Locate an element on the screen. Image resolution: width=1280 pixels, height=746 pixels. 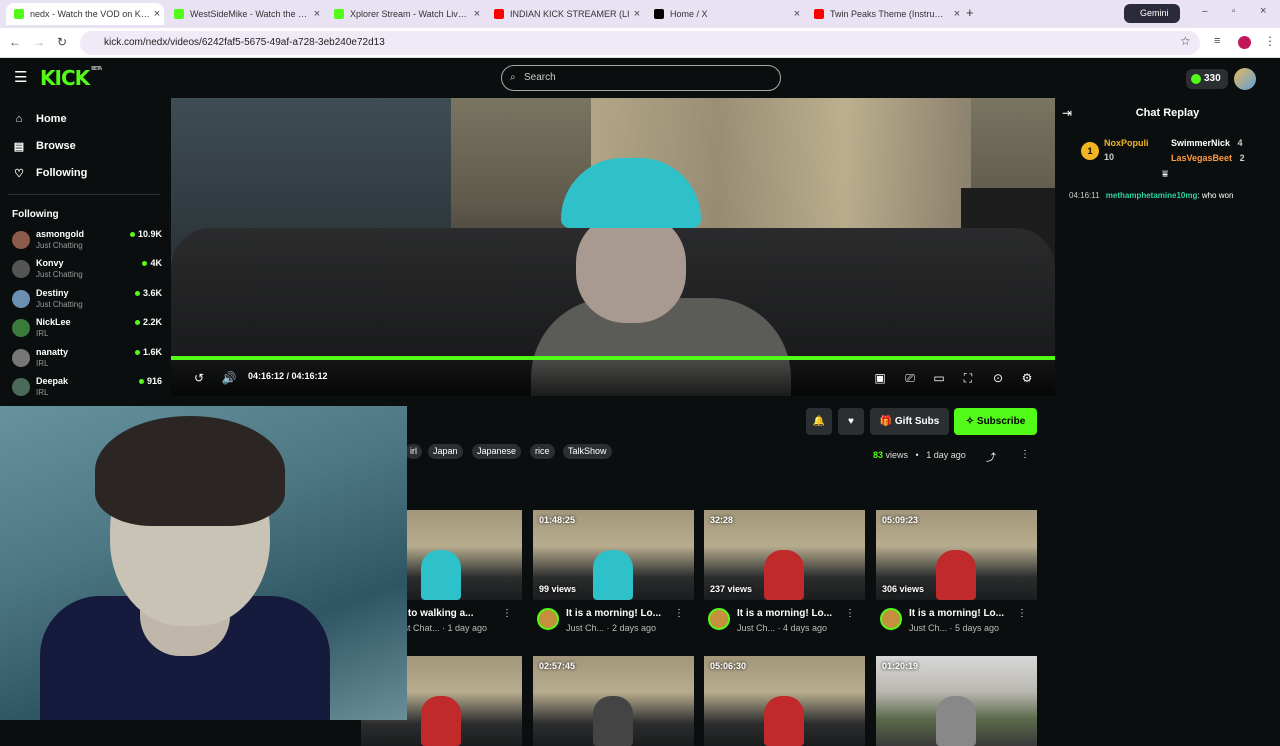
bookmark-star-icon: ☆ is located at coordinates (1185, 41).